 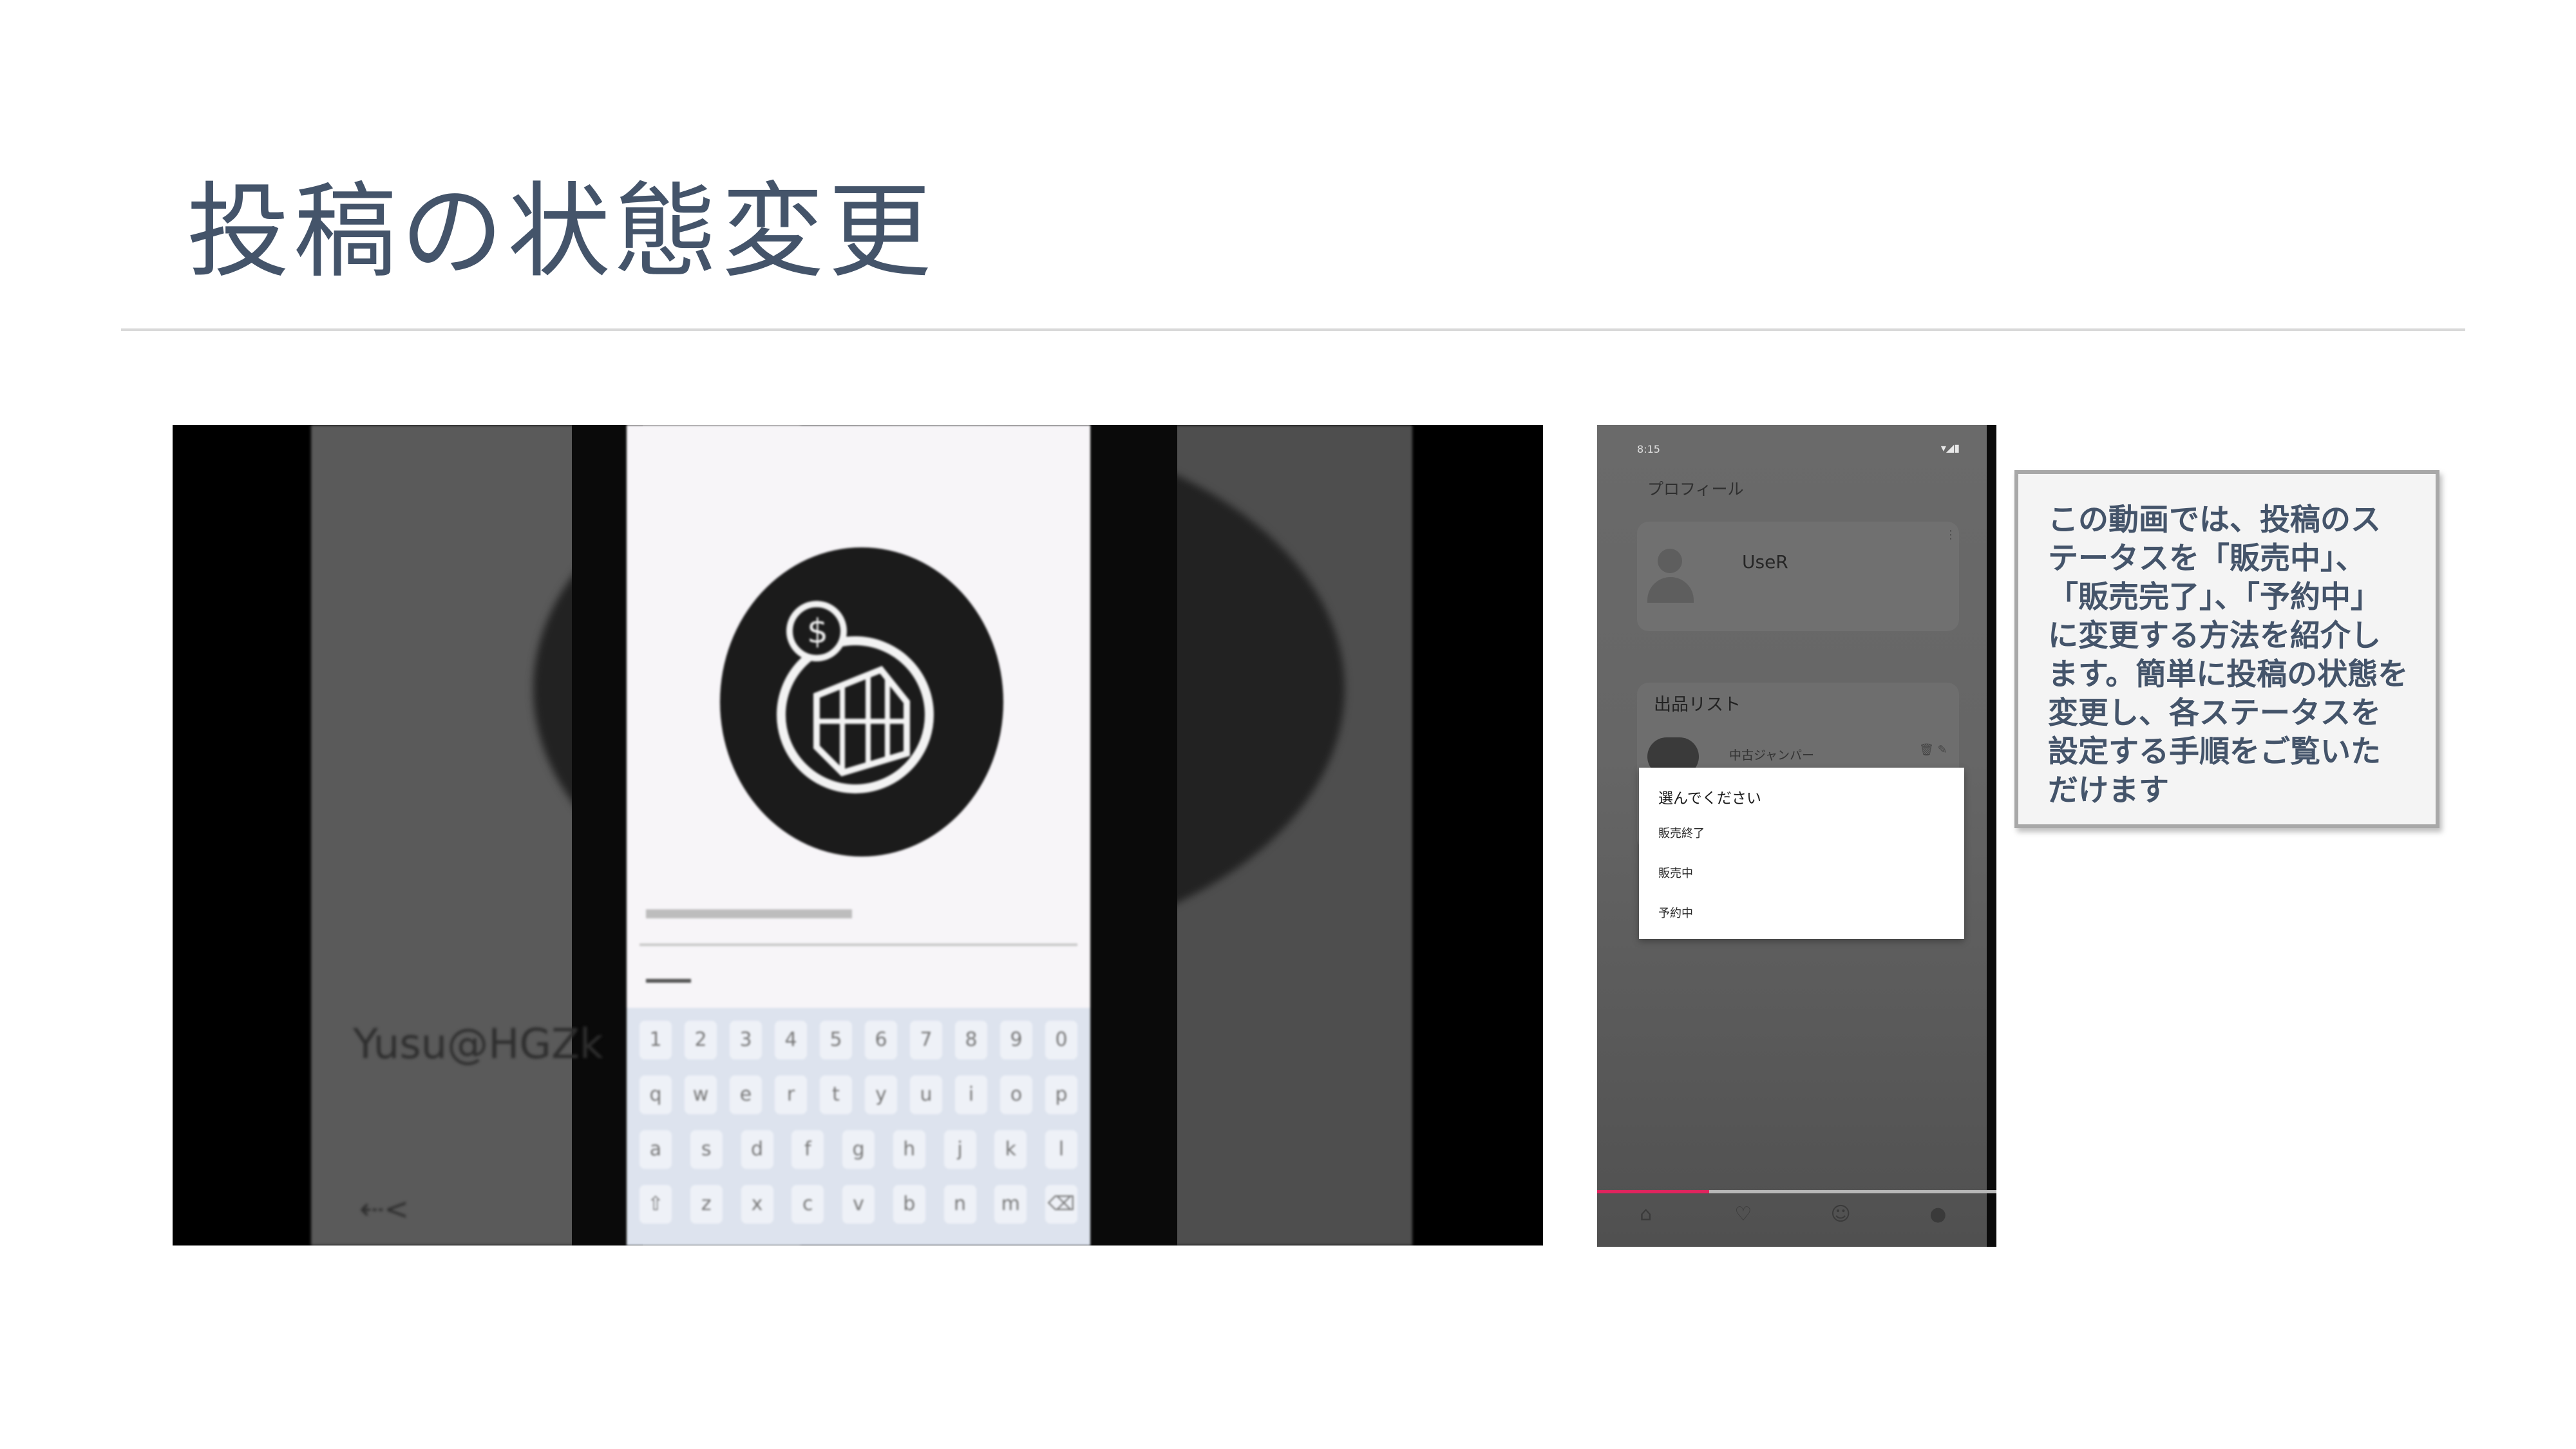 I want to click on password-input, so click(x=668, y=981).